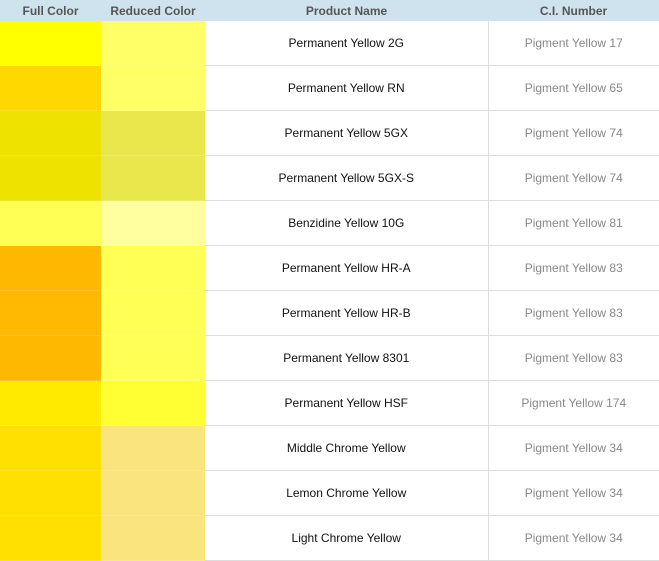  Describe the element at coordinates (347, 403) in the screenshot. I see `product-name: Permanent Yellow HSF` at that location.